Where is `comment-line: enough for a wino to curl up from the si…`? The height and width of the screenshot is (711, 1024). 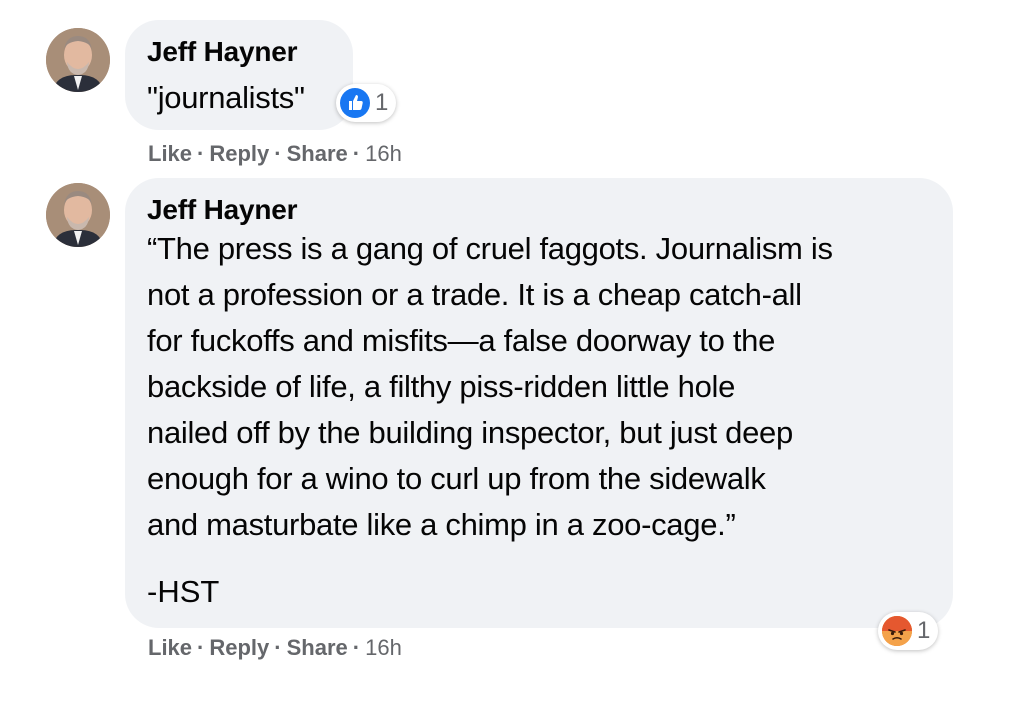 comment-line: enough for a wino to curl up from the si… is located at coordinates (456, 478).